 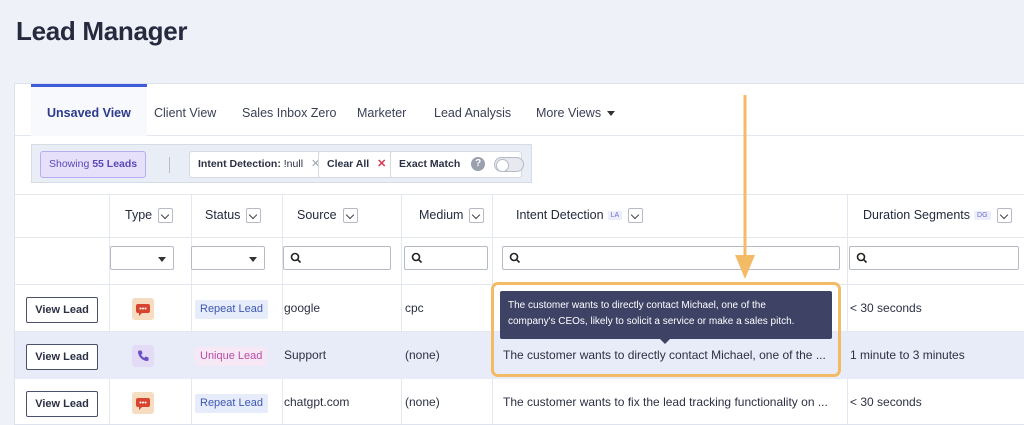 I want to click on help-icon: ?, so click(x=478, y=164).